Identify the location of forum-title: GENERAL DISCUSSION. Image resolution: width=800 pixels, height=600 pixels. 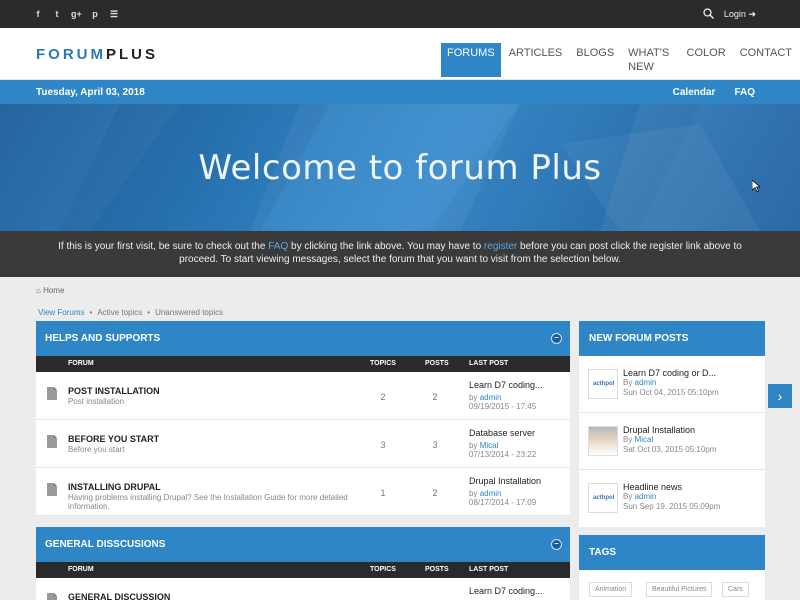
(119, 596).